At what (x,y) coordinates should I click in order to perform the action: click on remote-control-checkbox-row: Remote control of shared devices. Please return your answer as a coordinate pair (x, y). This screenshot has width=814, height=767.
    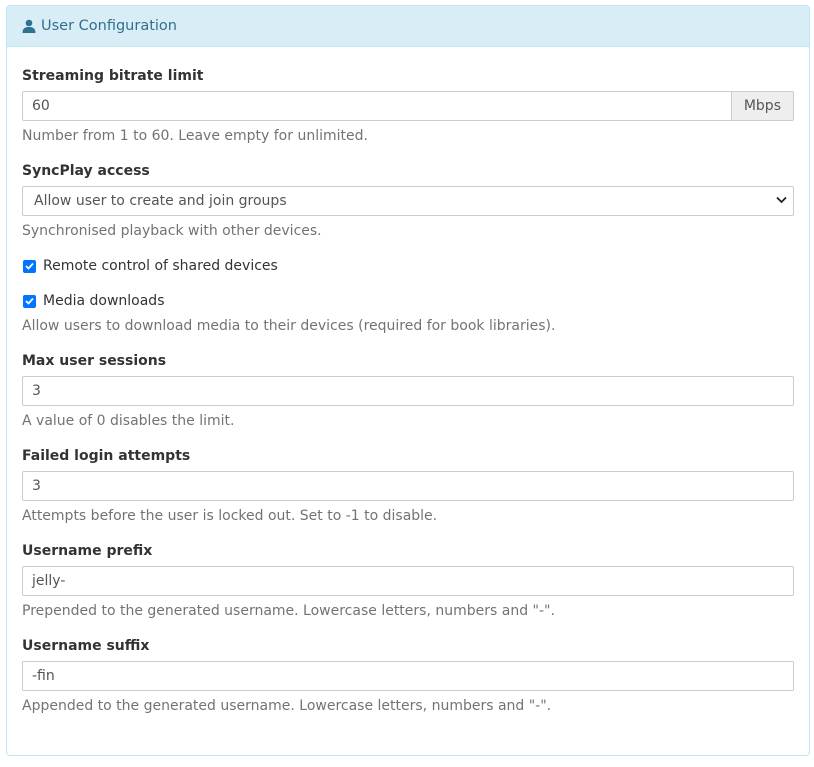
    Looking at the image, I should click on (408, 266).